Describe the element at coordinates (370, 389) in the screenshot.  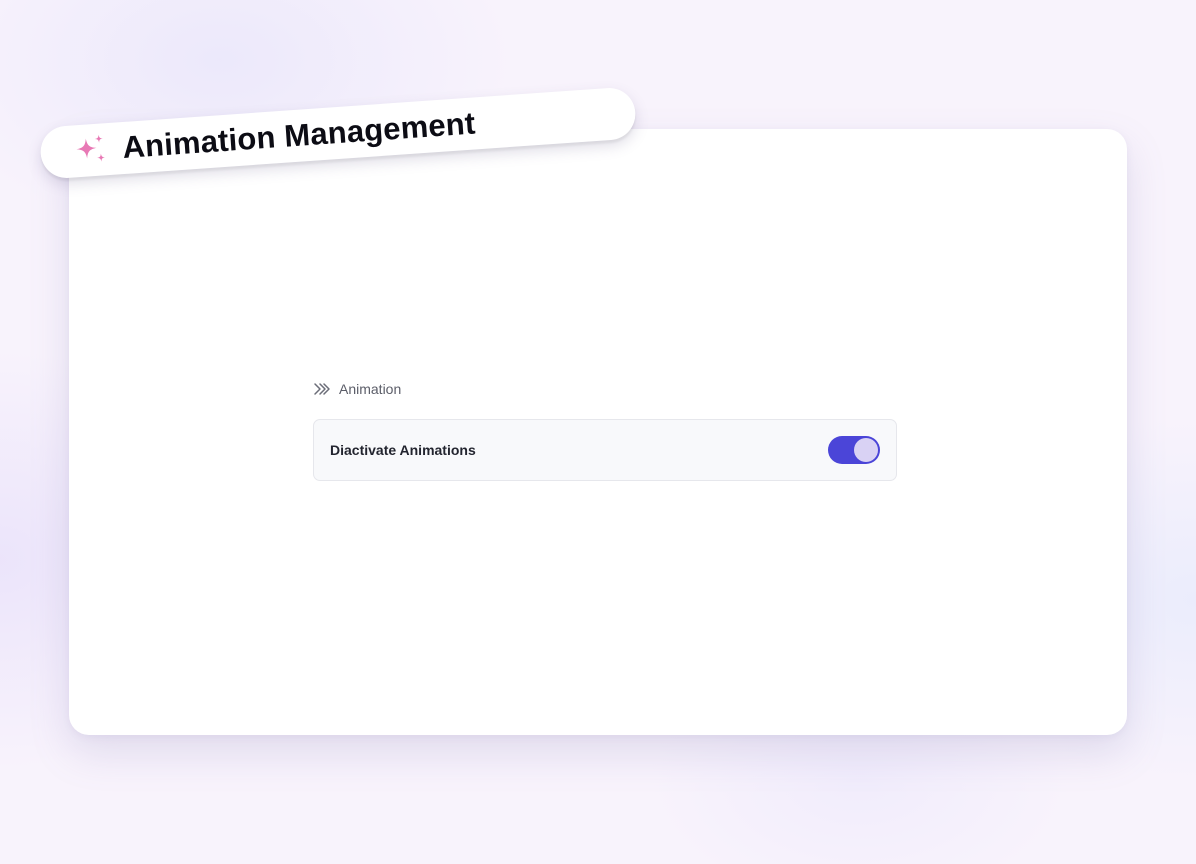
I see `section-label: Animation` at that location.